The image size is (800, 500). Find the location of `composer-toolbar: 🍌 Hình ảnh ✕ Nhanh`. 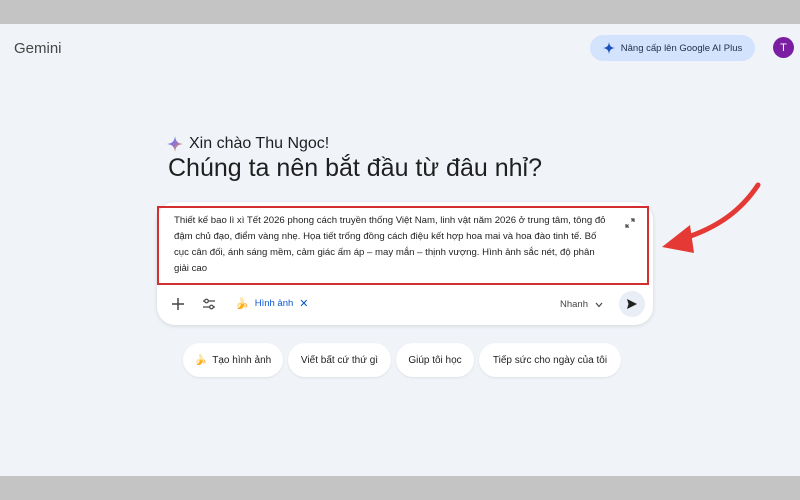

composer-toolbar: 🍌 Hình ảnh ✕ Nhanh is located at coordinates (405, 305).